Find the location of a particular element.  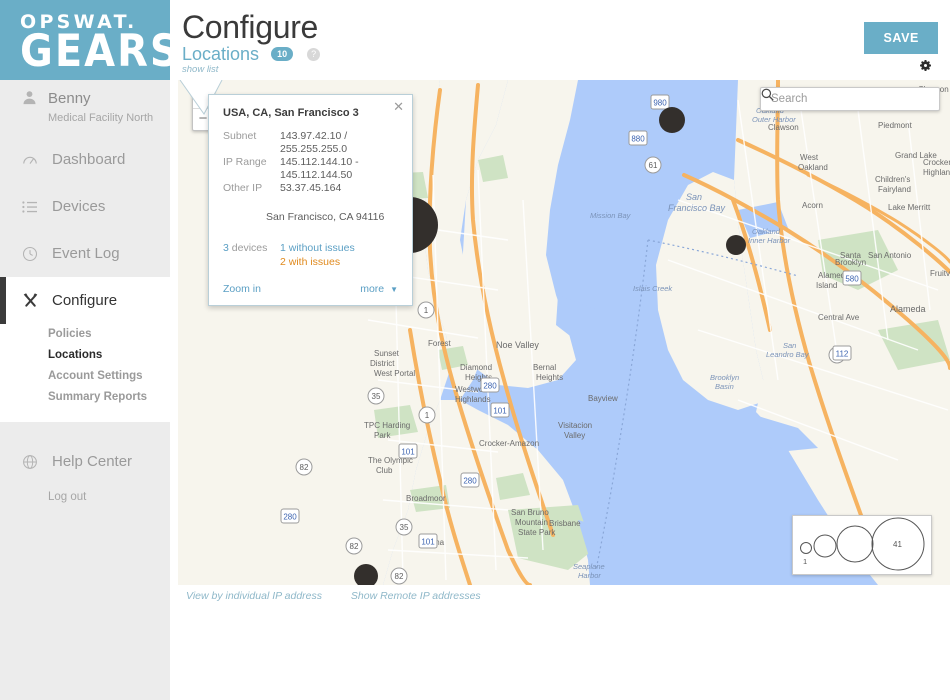

sidebar-divider is located at coordinates (85, 430).